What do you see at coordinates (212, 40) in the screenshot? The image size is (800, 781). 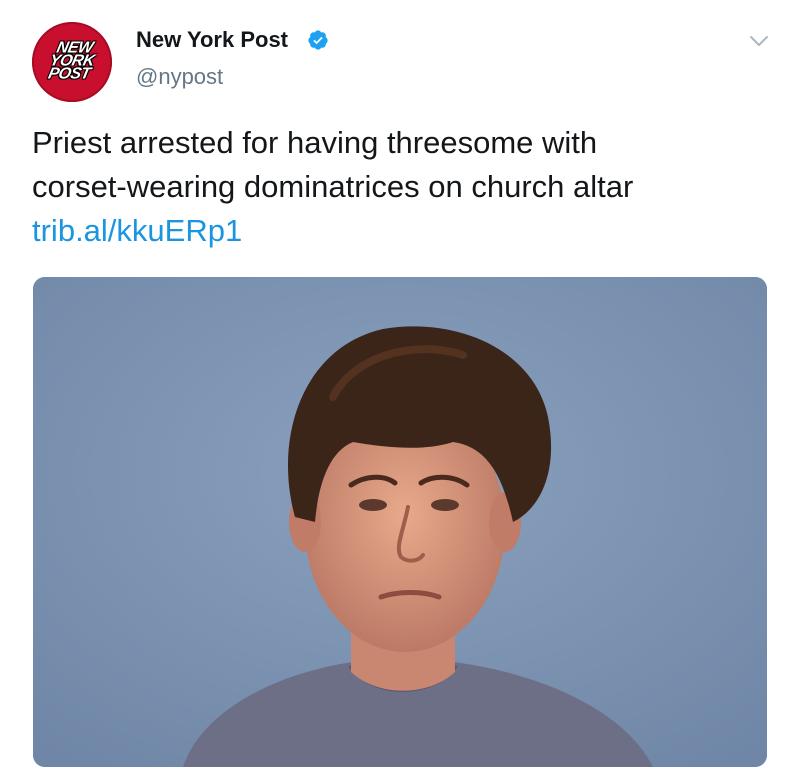 I see `display-name: New York Post` at bounding box center [212, 40].